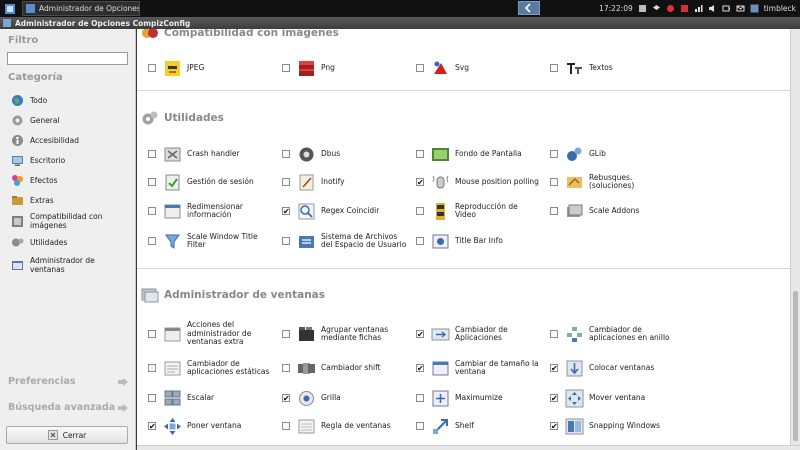 This screenshot has height=450, width=800. What do you see at coordinates (754, 8) in the screenshot?
I see `user-icon` at bounding box center [754, 8].